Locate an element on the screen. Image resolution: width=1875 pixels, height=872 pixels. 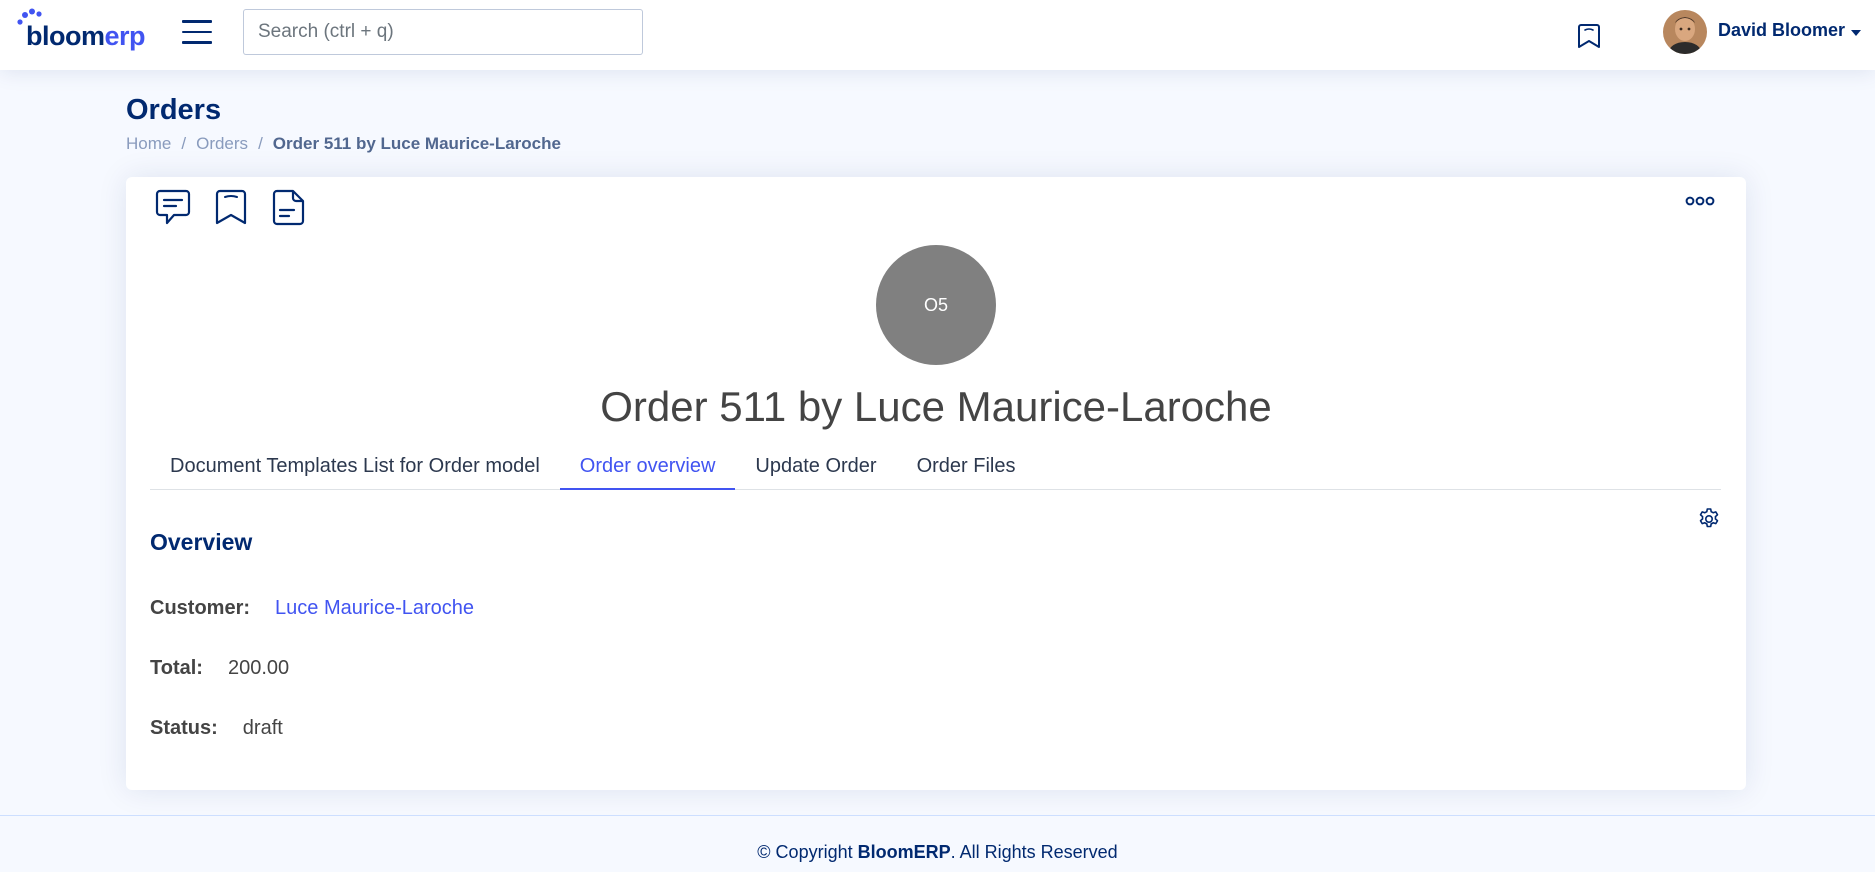
record-avatar: O5 is located at coordinates (936, 305).